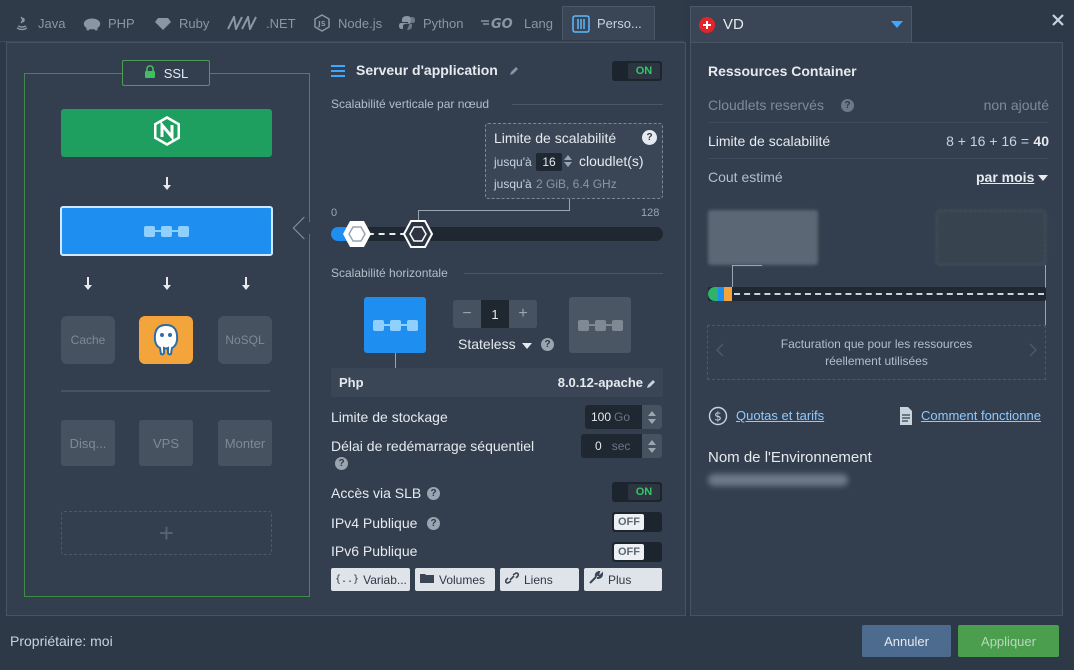  Describe the element at coordinates (165, 391) in the screenshot. I see `topology-divider` at that location.